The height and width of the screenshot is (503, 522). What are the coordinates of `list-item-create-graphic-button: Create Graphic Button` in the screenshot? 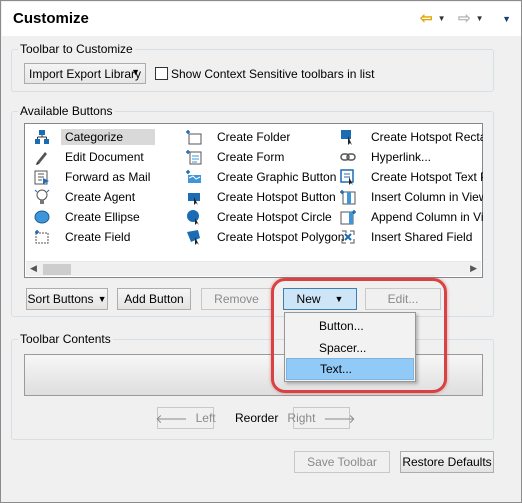 It's located at (260, 176).